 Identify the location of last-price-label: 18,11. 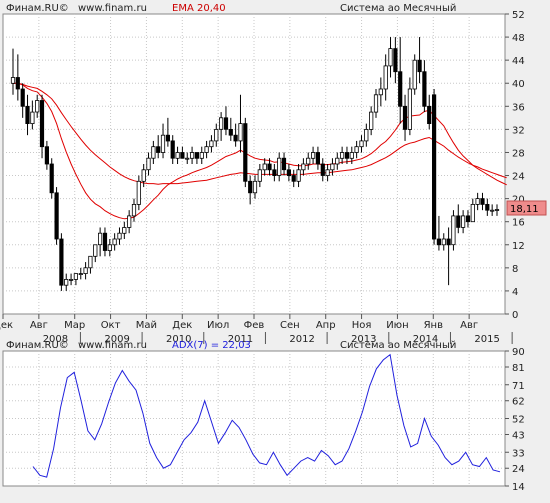
(524, 209).